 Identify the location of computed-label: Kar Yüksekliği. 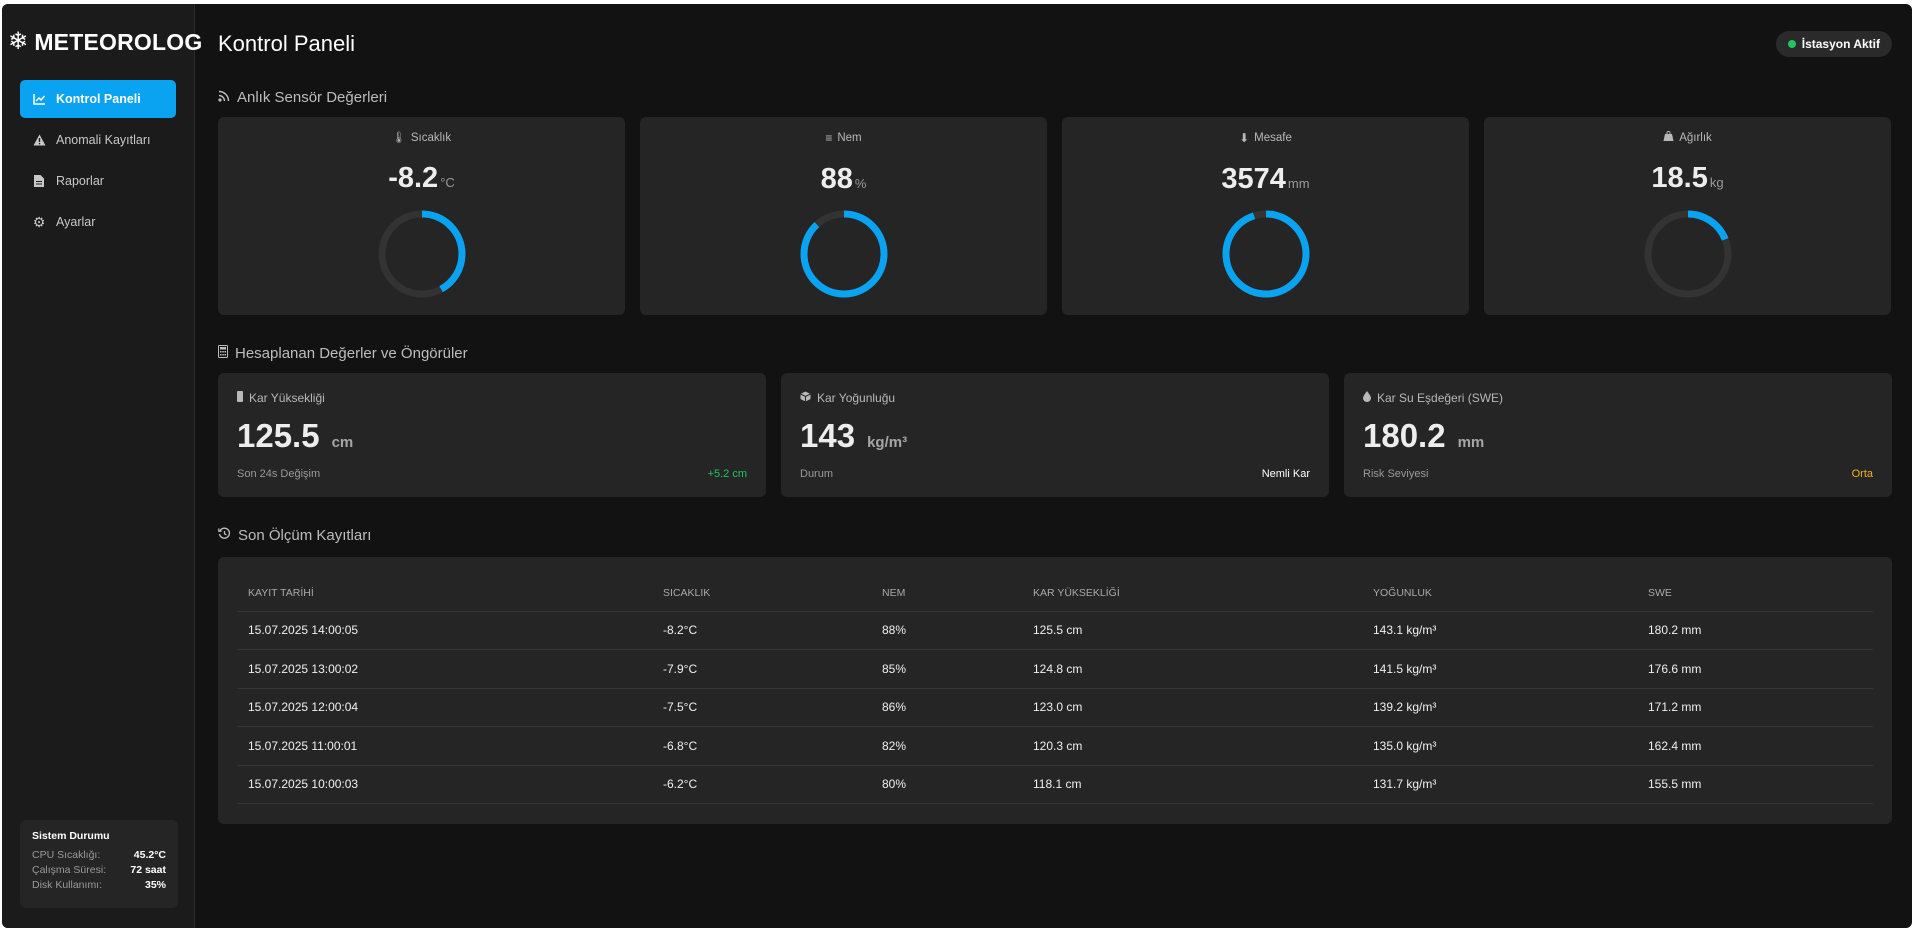
(492, 398).